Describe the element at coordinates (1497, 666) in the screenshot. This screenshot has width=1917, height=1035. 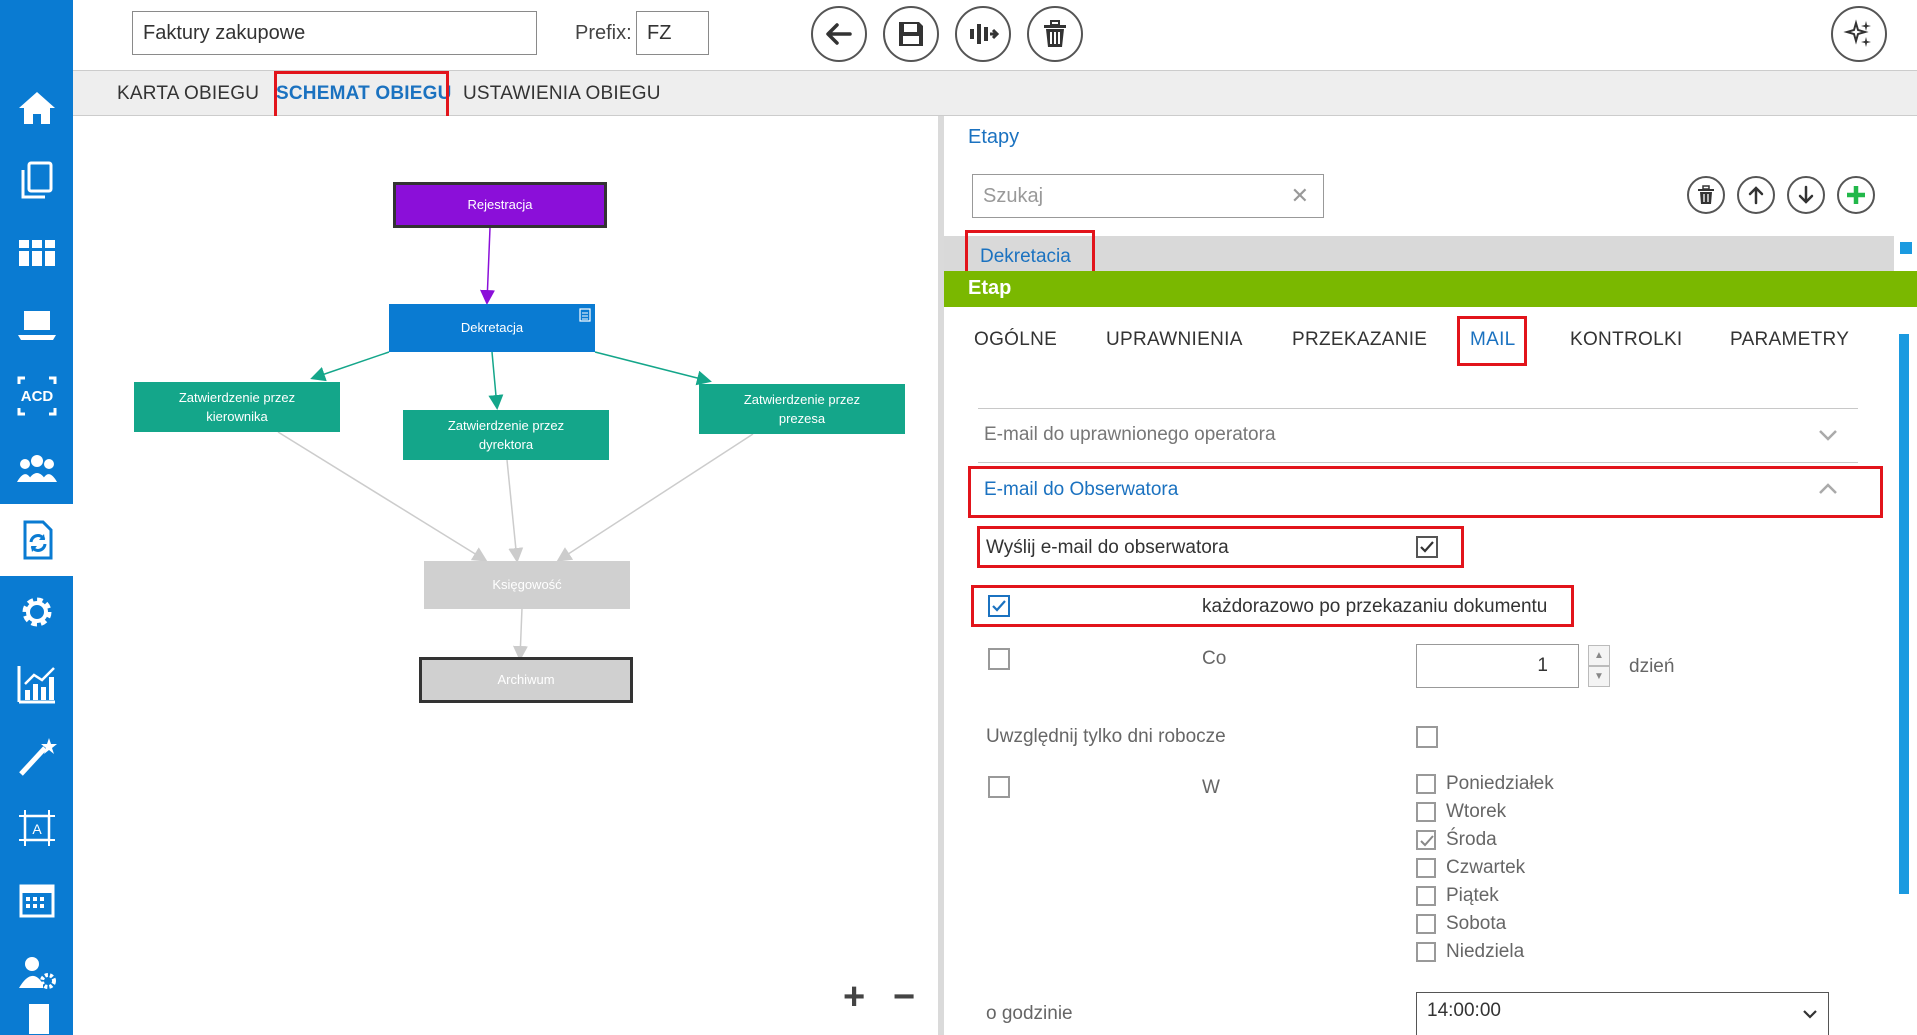
I see `co-value-input: 1` at that location.